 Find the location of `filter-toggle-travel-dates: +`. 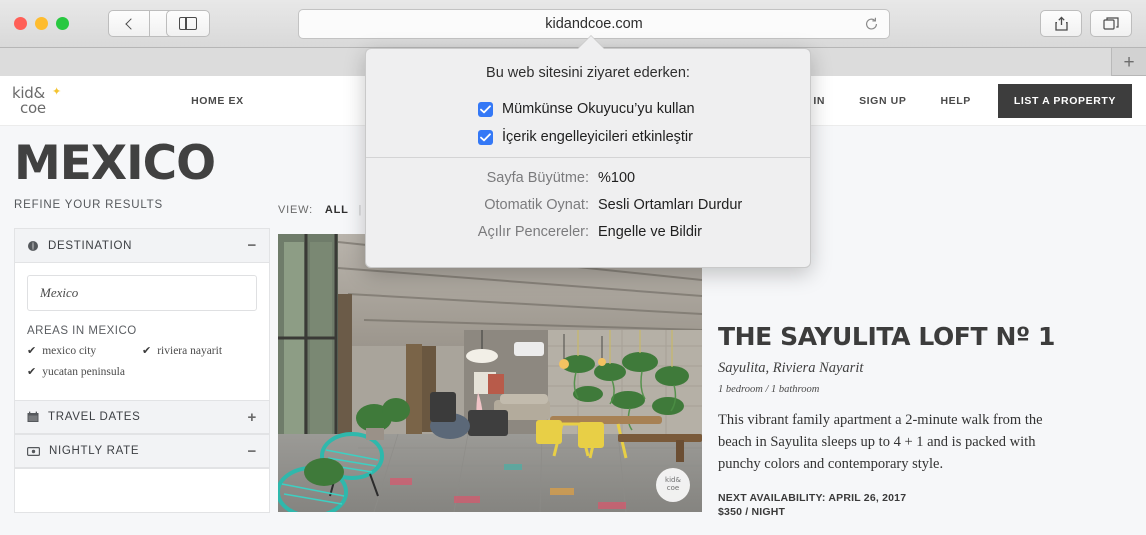

filter-toggle-travel-dates: + is located at coordinates (252, 417).